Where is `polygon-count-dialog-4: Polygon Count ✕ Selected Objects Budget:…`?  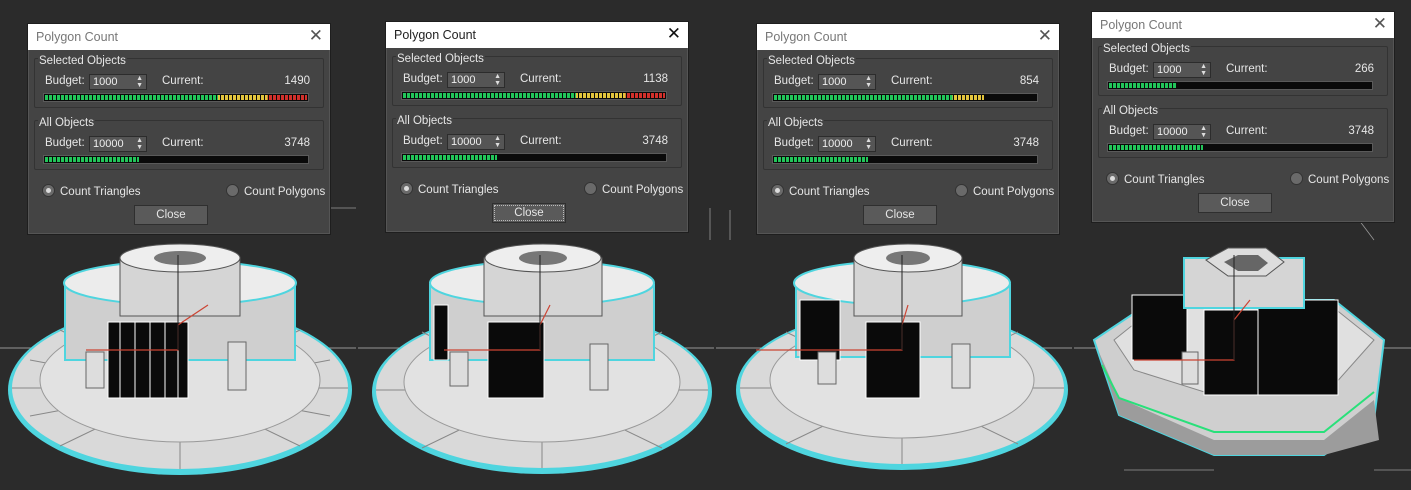 polygon-count-dialog-4: Polygon Count ✕ Selected Objects Budget:… is located at coordinates (1243, 117).